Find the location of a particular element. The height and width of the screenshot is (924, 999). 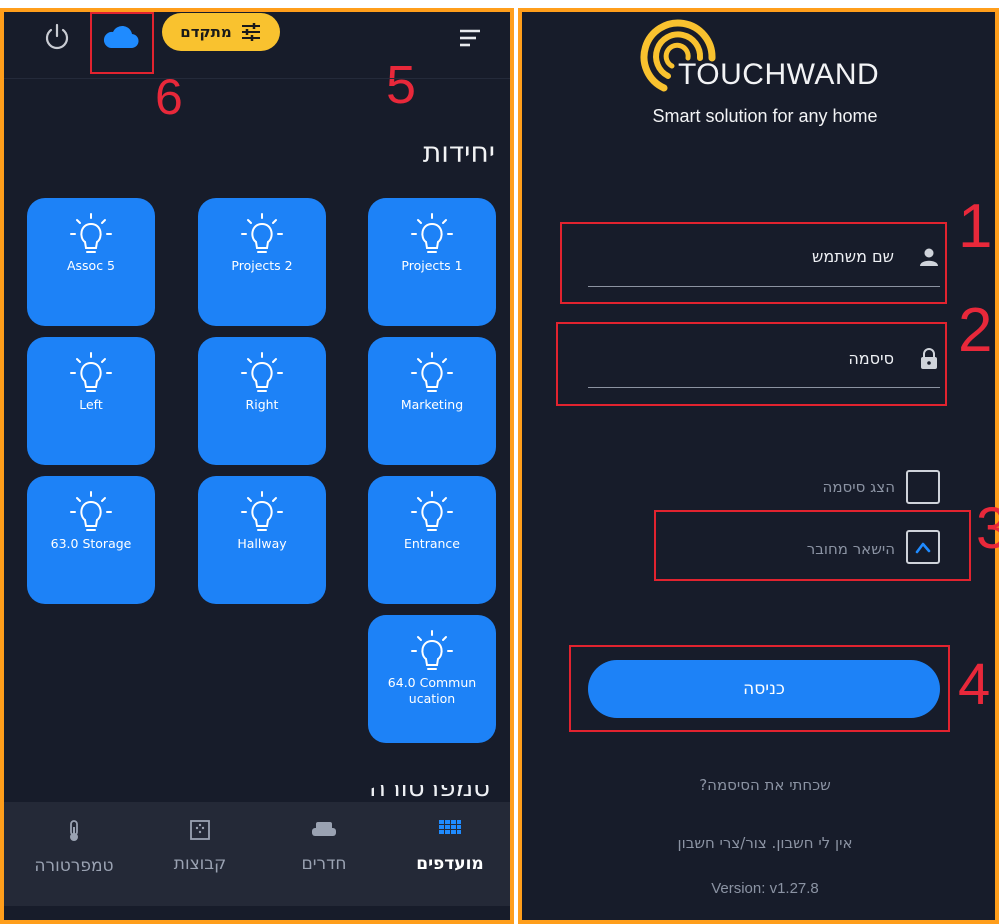

nav-rooms-label: חדרים is located at coordinates (324, 864).